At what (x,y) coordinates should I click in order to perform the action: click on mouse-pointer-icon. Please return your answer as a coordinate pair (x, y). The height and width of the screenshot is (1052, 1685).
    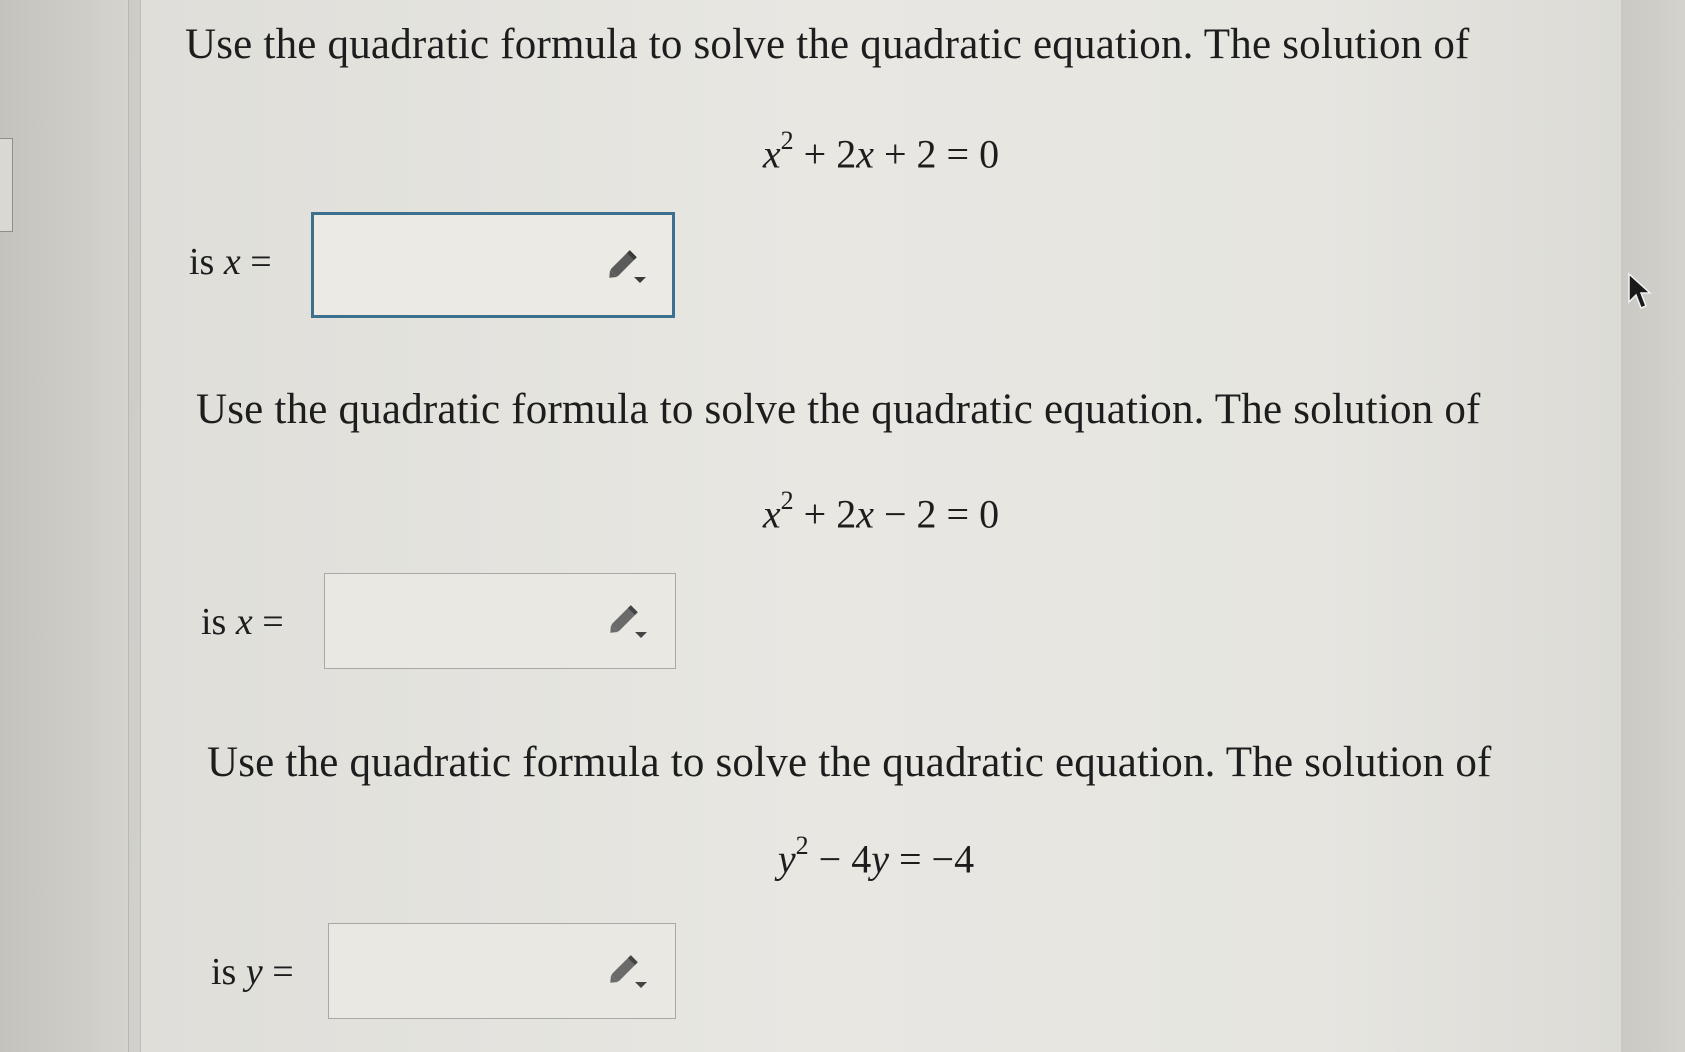
    Looking at the image, I should click on (1640, 290).